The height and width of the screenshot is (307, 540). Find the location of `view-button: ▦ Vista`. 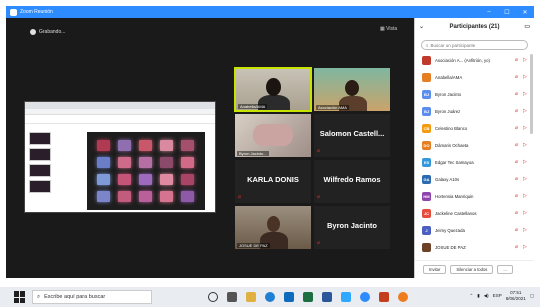

view-button: ▦ Vista is located at coordinates (388, 29).